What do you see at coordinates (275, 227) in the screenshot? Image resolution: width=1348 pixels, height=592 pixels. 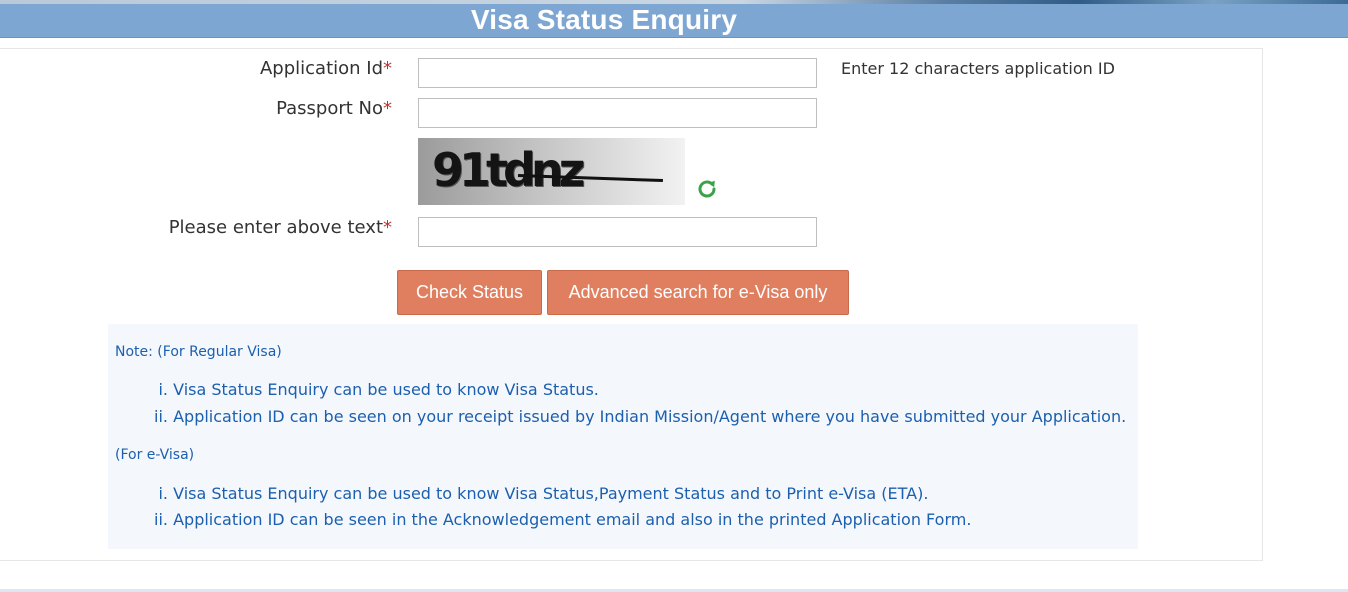 I see `captcha-input-label-text: Please enter above text` at bounding box center [275, 227].